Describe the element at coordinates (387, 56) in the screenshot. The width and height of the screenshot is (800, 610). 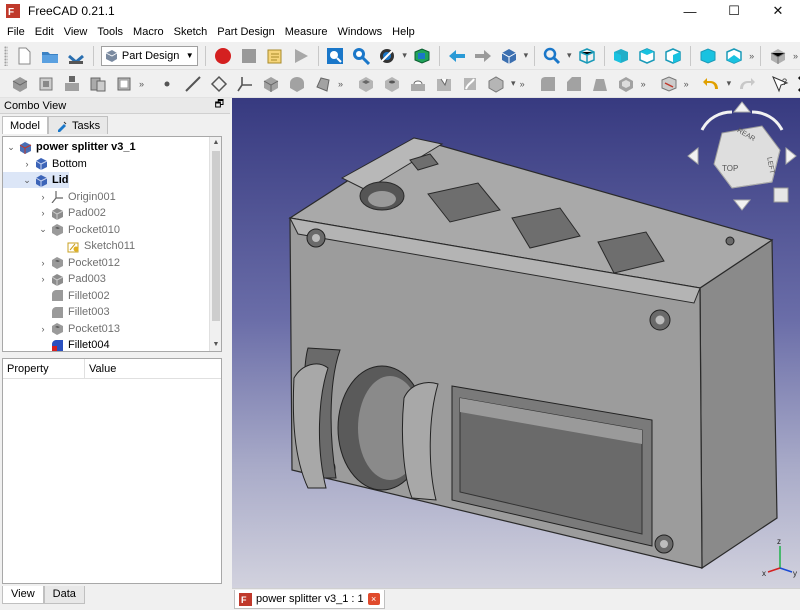
I see `draw-style-icon` at that location.